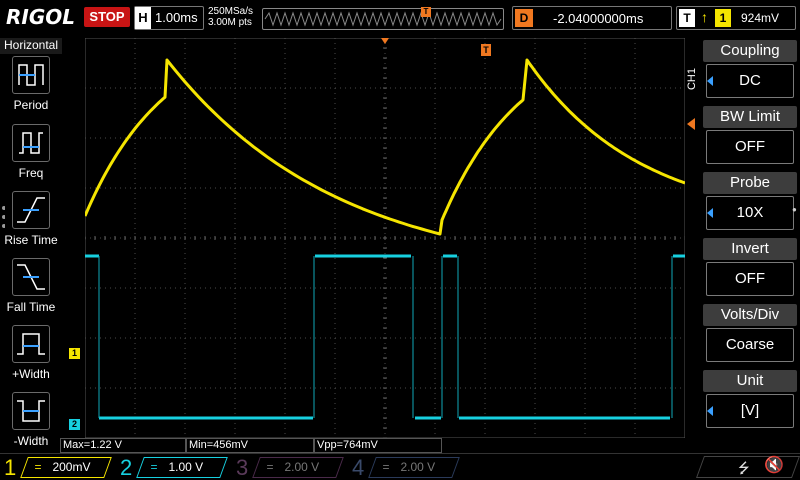 The height and width of the screenshot is (480, 800). I want to click on sample-rate: 250MSa/s, so click(231, 11).